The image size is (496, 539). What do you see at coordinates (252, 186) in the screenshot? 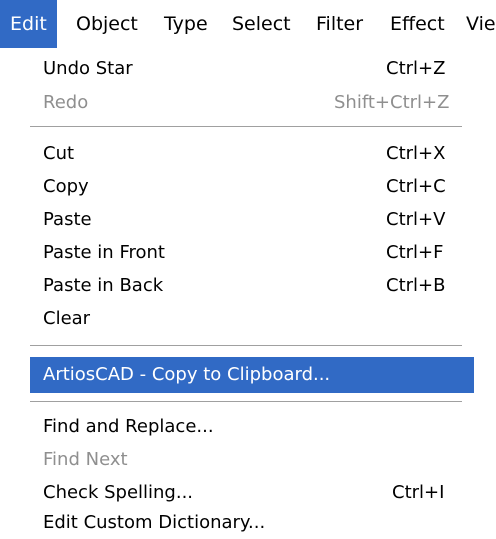
I see `menu-item-copy: Copy Ctrl+C` at bounding box center [252, 186].